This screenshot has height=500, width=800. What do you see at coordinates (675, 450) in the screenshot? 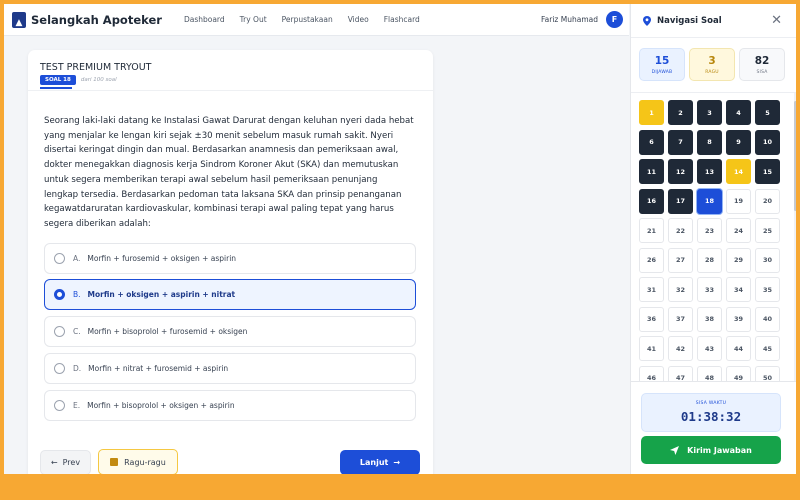
I see `send-icon` at bounding box center [675, 450].